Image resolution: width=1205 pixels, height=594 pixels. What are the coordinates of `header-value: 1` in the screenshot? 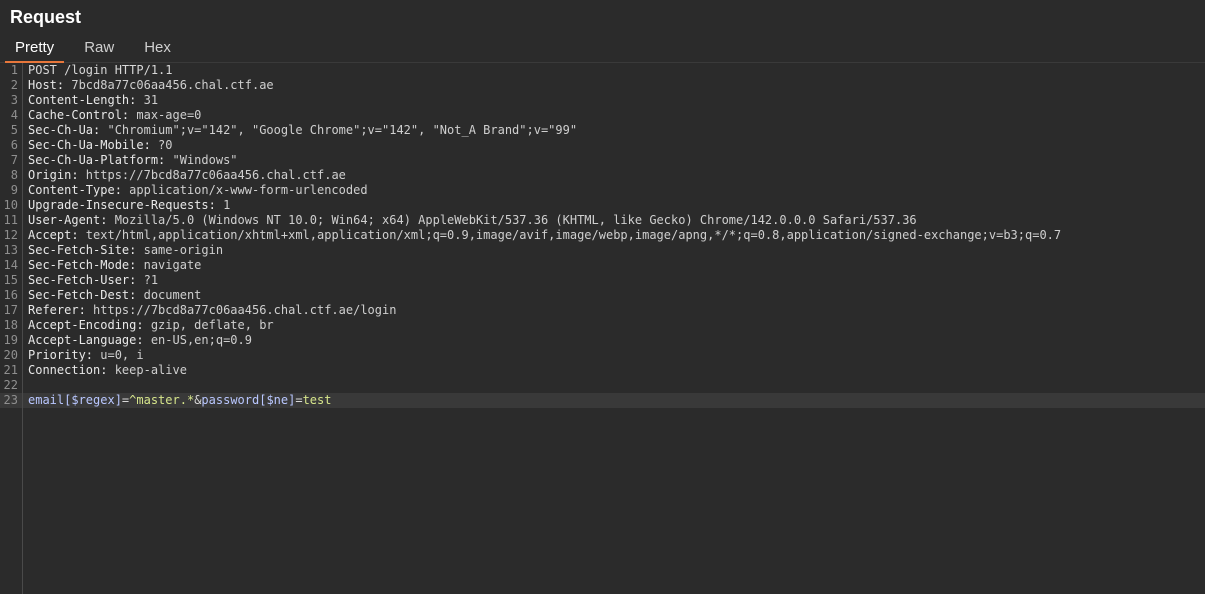 It's located at (223, 205).